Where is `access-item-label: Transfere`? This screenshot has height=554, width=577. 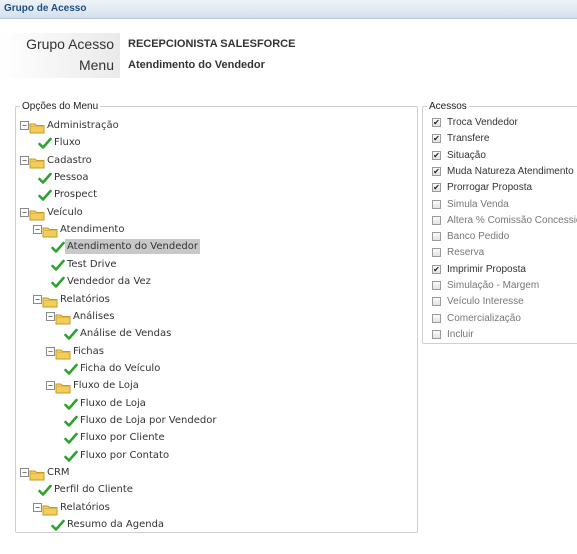 access-item-label: Transfere is located at coordinates (468, 139).